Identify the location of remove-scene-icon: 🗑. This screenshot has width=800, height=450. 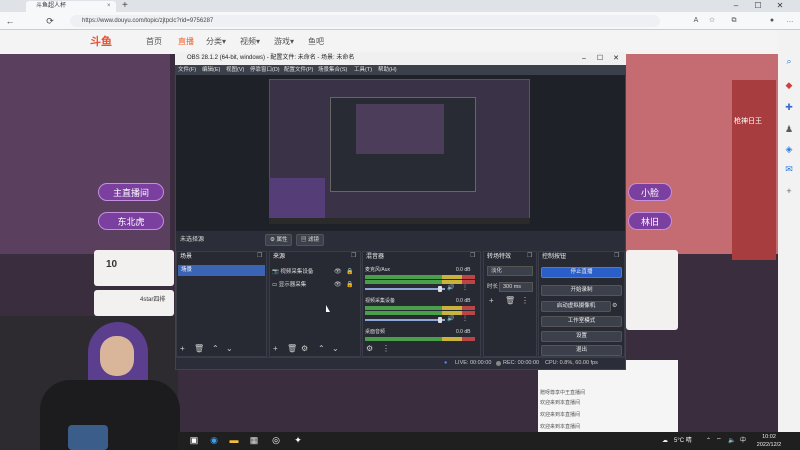
(199, 349).